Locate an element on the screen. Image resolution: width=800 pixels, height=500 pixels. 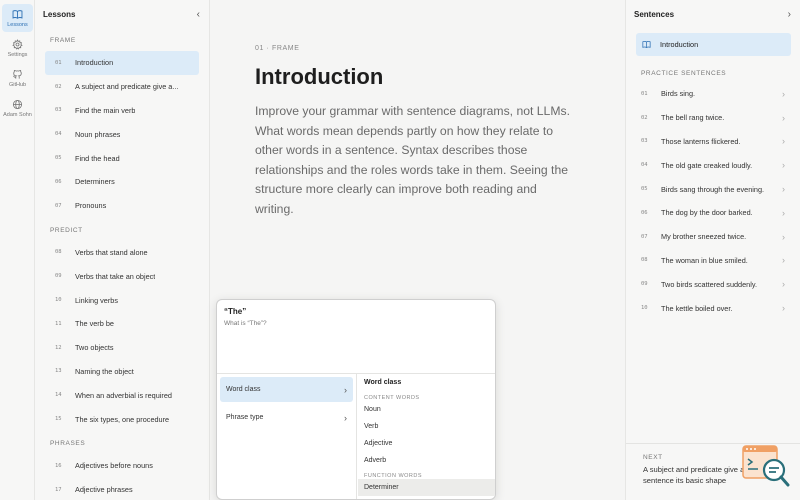
option-label: Word class is located at coordinates (243, 389).